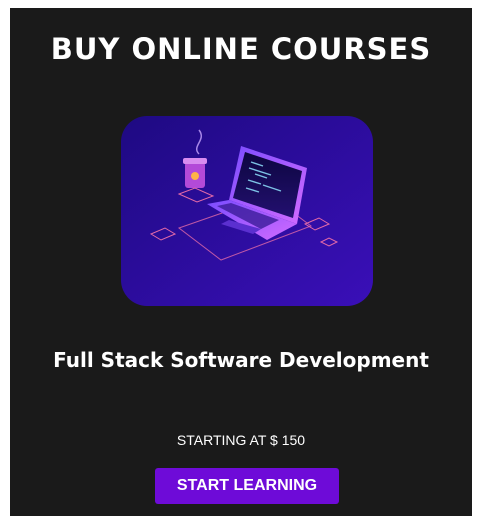 This screenshot has height=516, width=481. I want to click on start-learning-button: START LEARNING, so click(247, 486).